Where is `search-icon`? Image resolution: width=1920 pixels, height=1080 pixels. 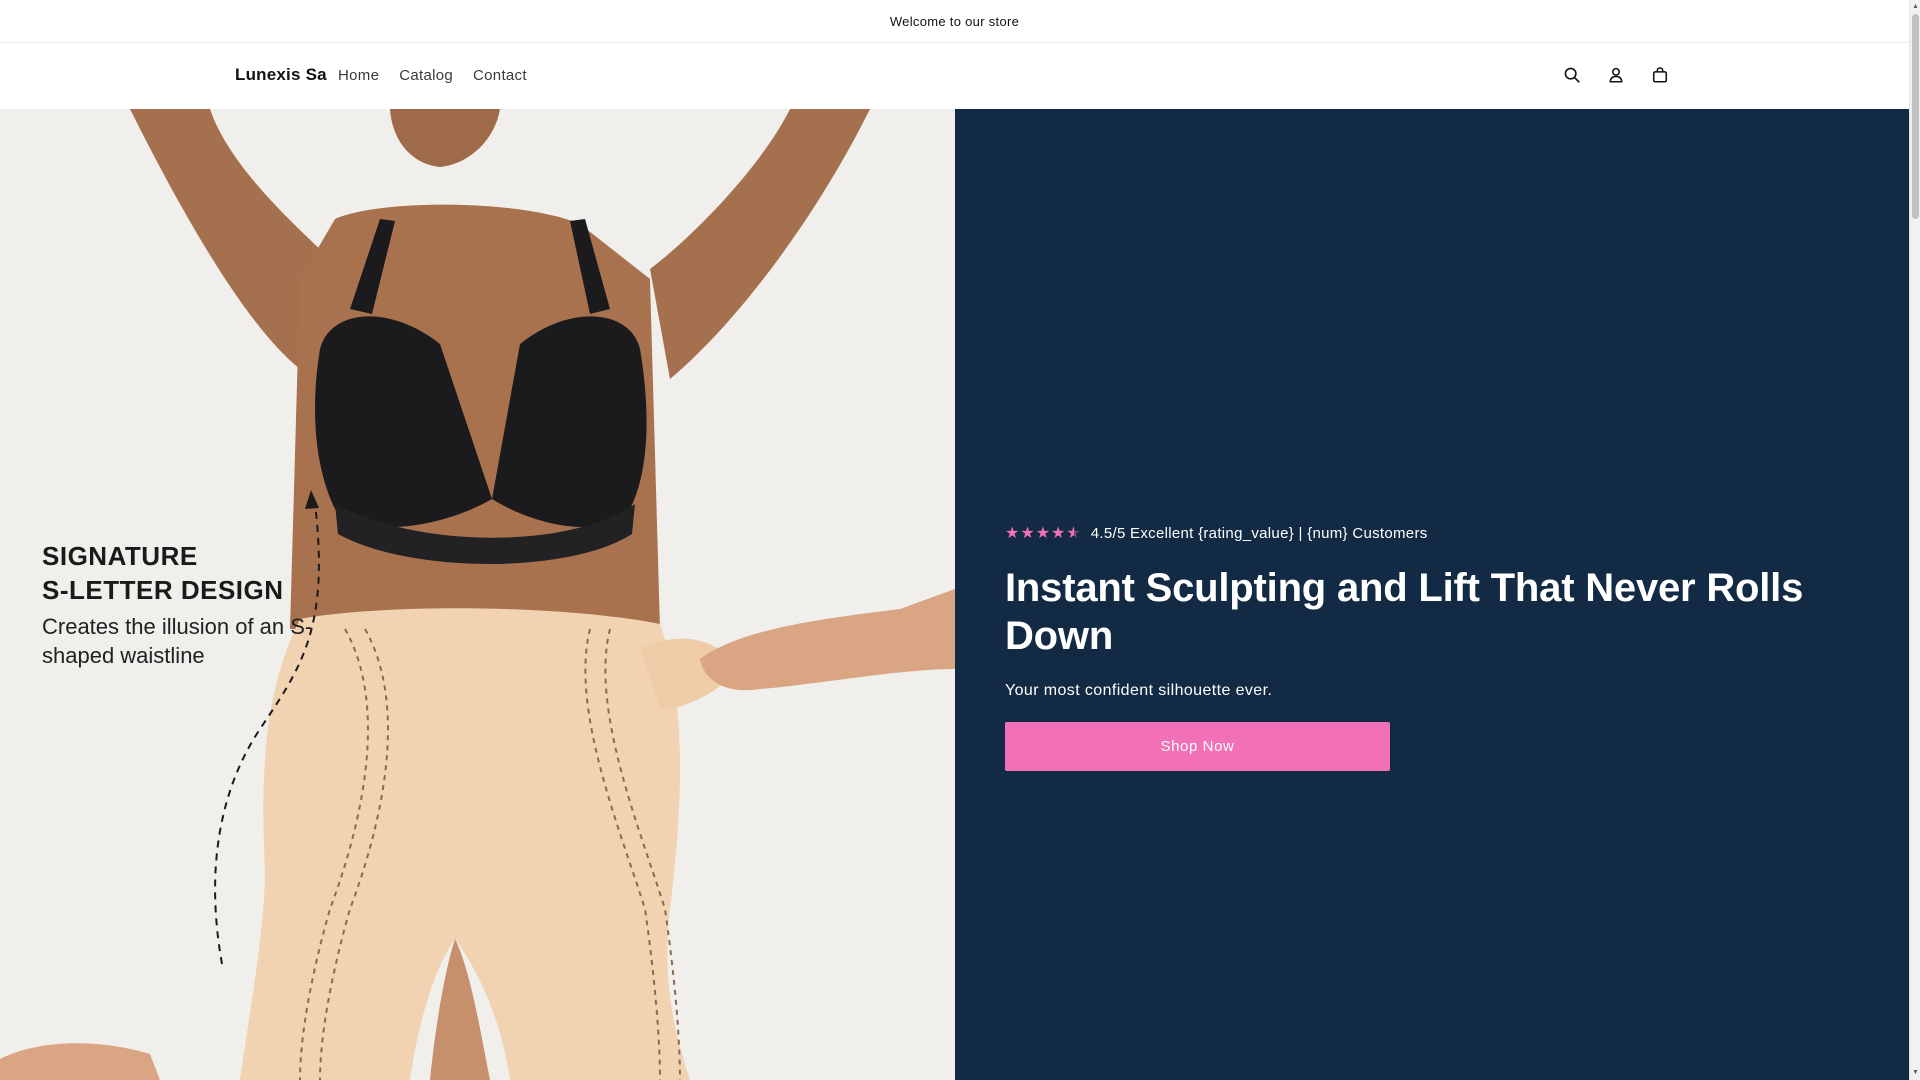 search-icon is located at coordinates (1572, 75).